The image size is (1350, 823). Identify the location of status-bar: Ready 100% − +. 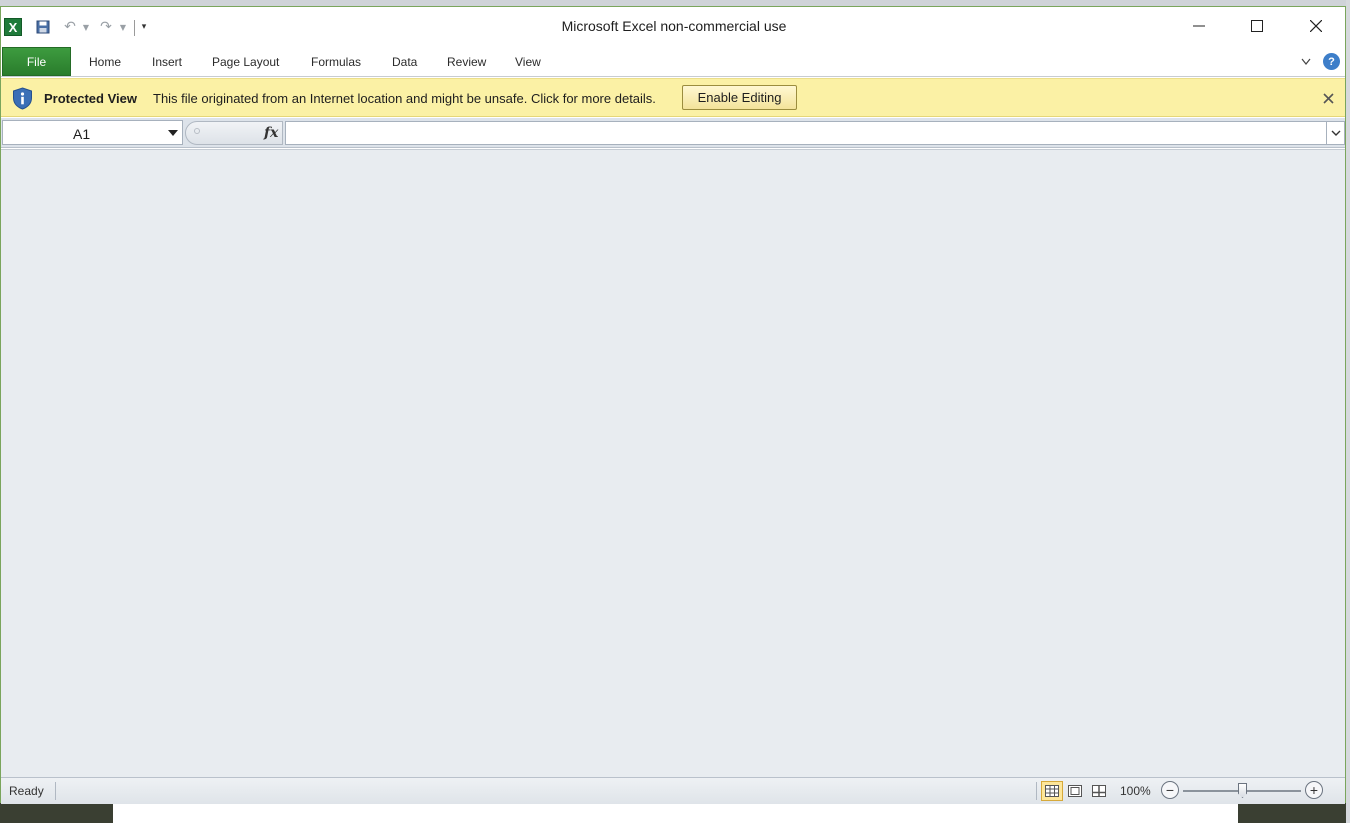
(673, 790).